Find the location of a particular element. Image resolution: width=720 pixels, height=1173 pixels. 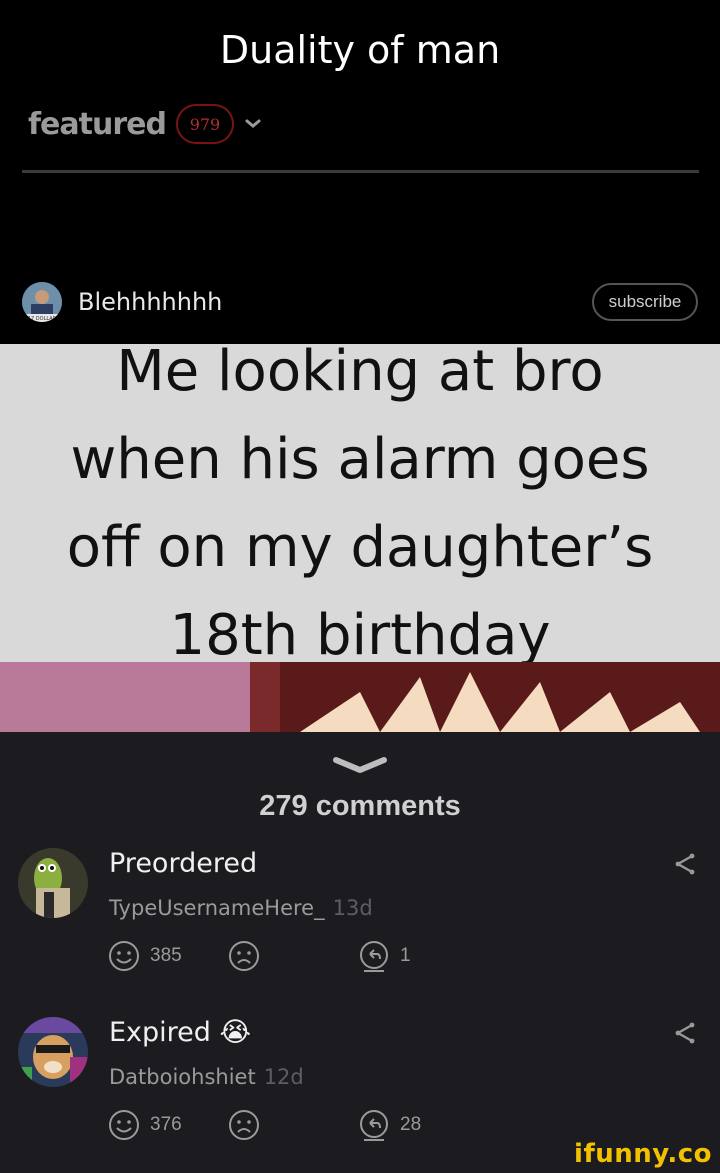

comment-time: 13d is located at coordinates (352, 908).